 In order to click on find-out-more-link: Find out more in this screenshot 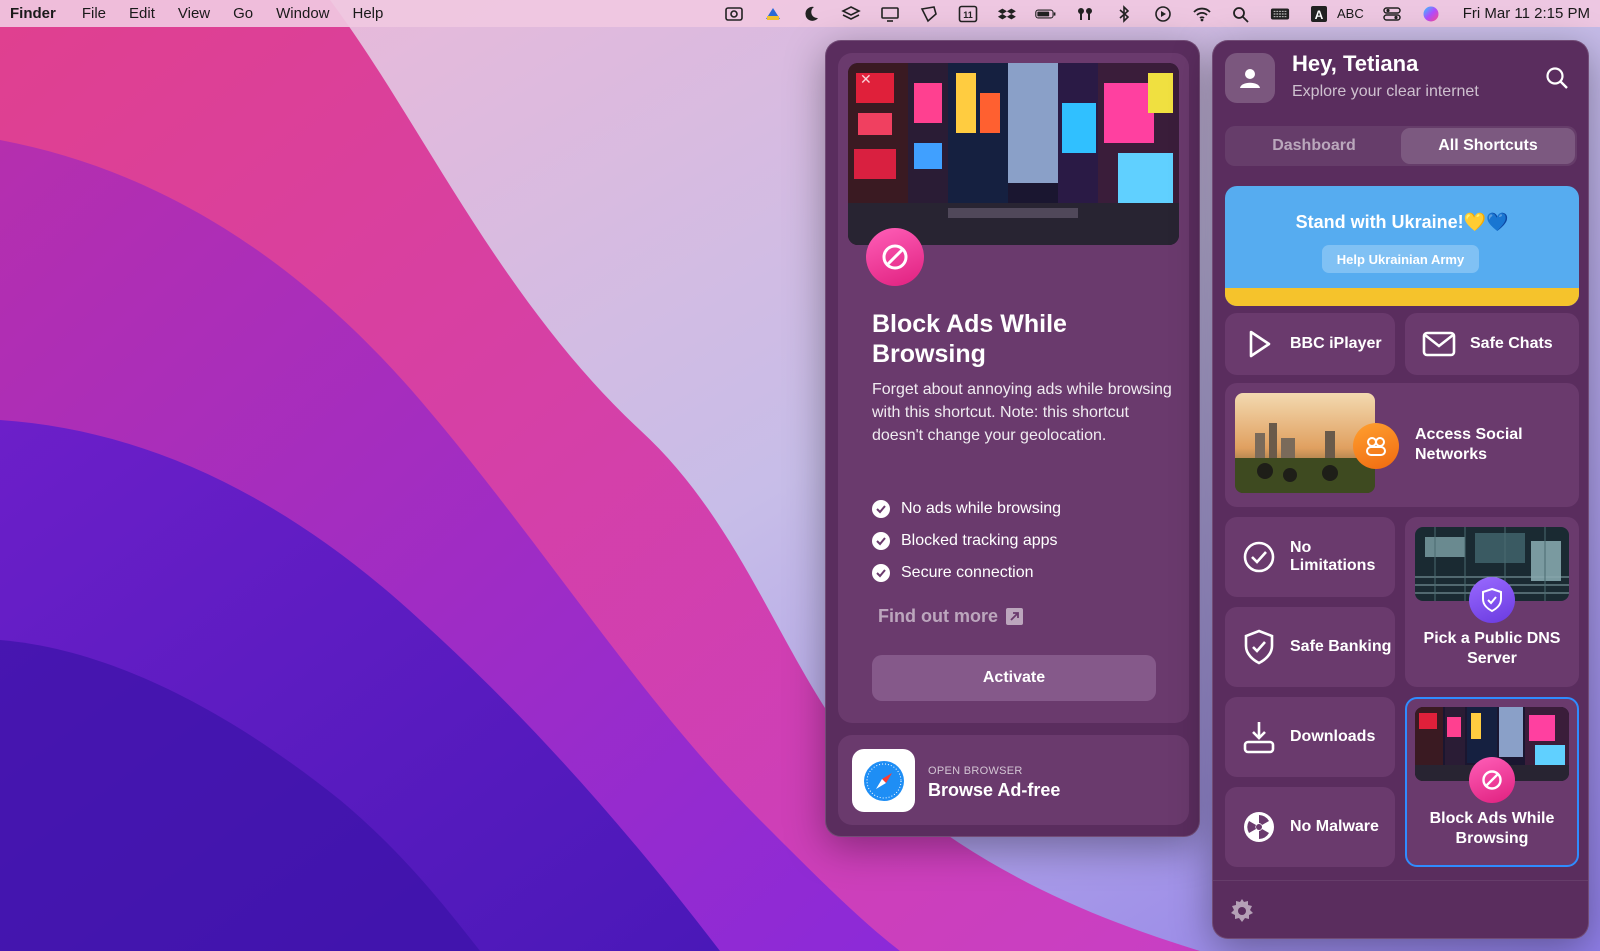, I will do `click(950, 616)`.